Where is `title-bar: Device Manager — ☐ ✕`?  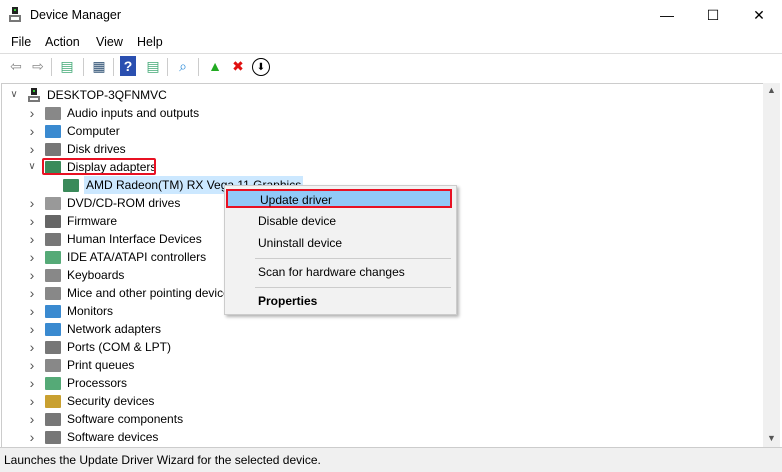 title-bar: Device Manager — ☐ ✕ is located at coordinates (391, 15).